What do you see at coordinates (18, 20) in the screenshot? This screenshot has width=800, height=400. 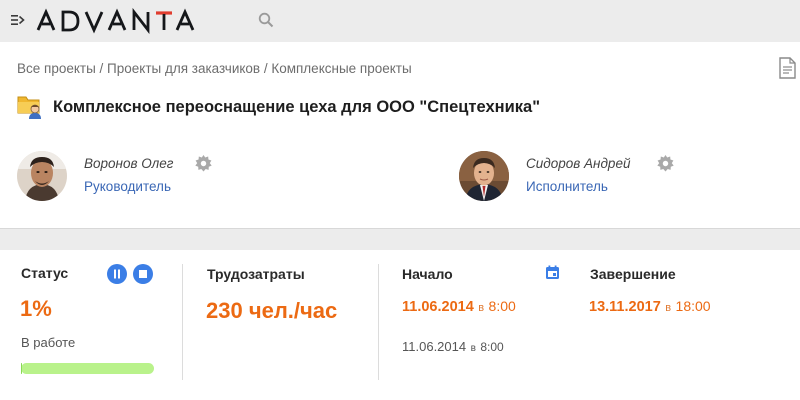 I see `menu-collapse-icon` at bounding box center [18, 20].